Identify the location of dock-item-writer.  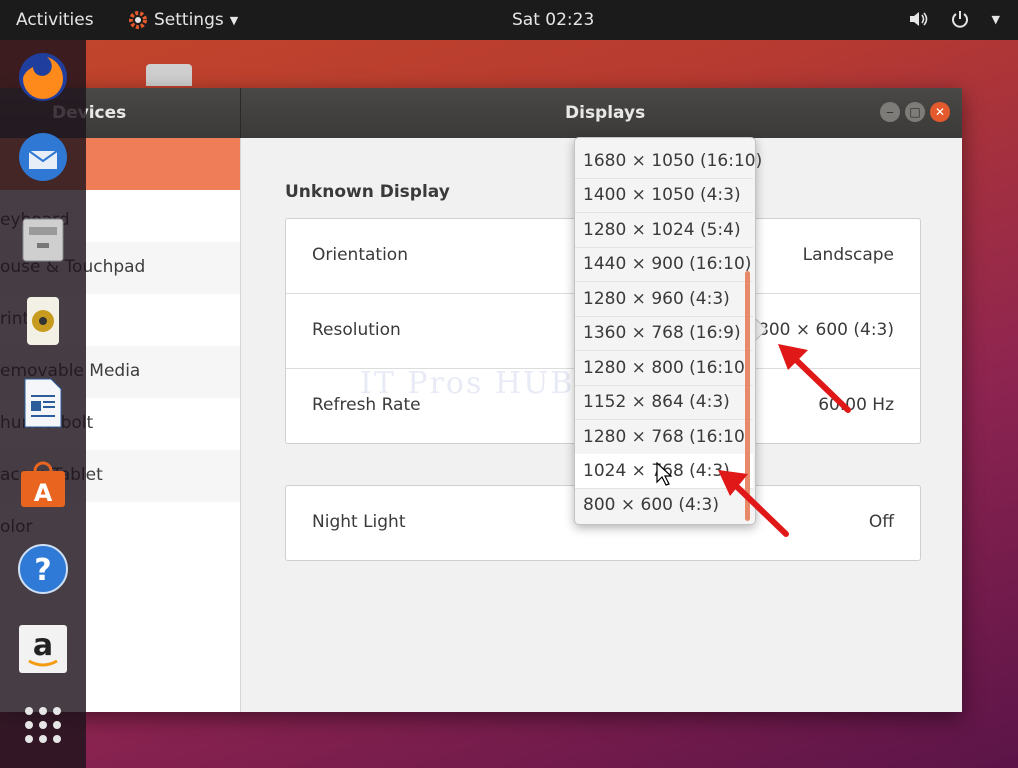
(43, 403).